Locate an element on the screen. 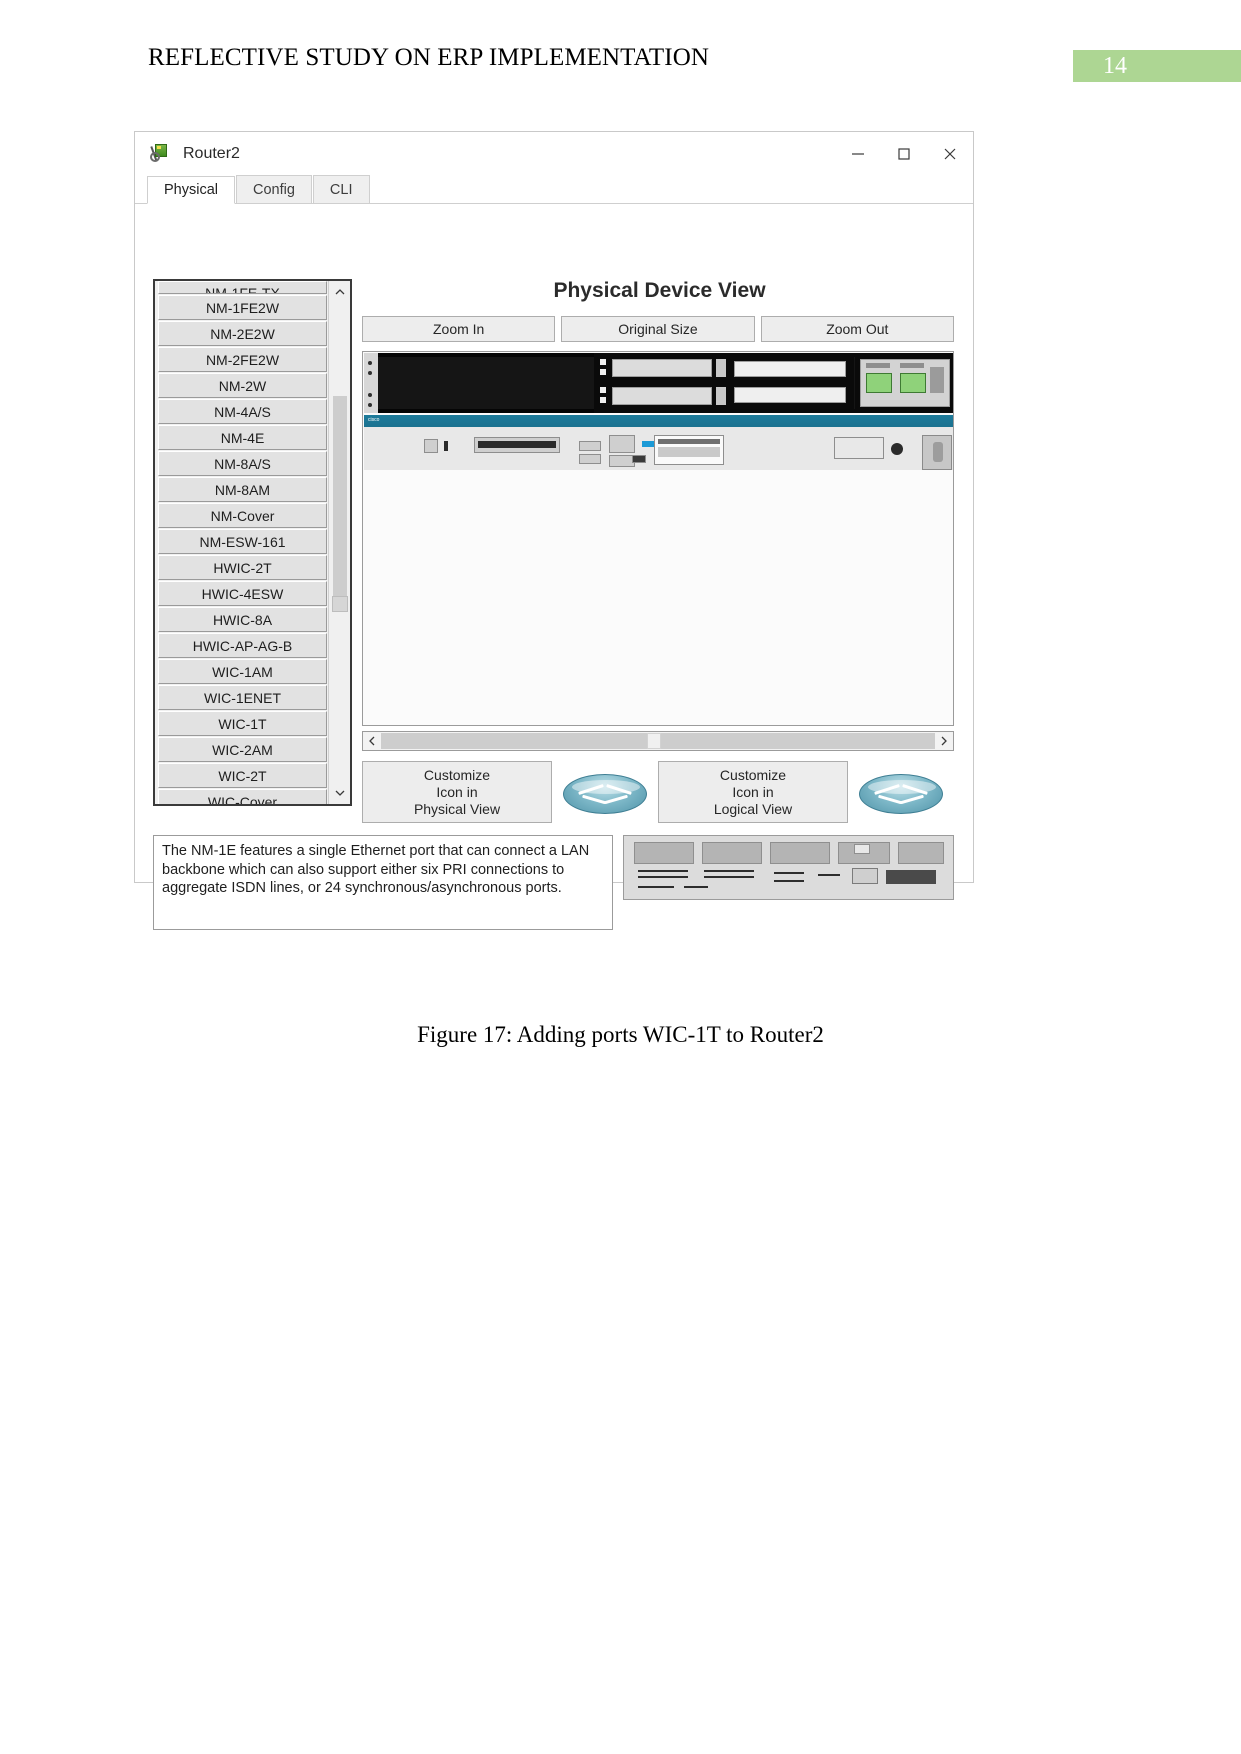 The height and width of the screenshot is (1754, 1241). module-item-hwic-2t: HWIC-2T is located at coordinates (242, 567).